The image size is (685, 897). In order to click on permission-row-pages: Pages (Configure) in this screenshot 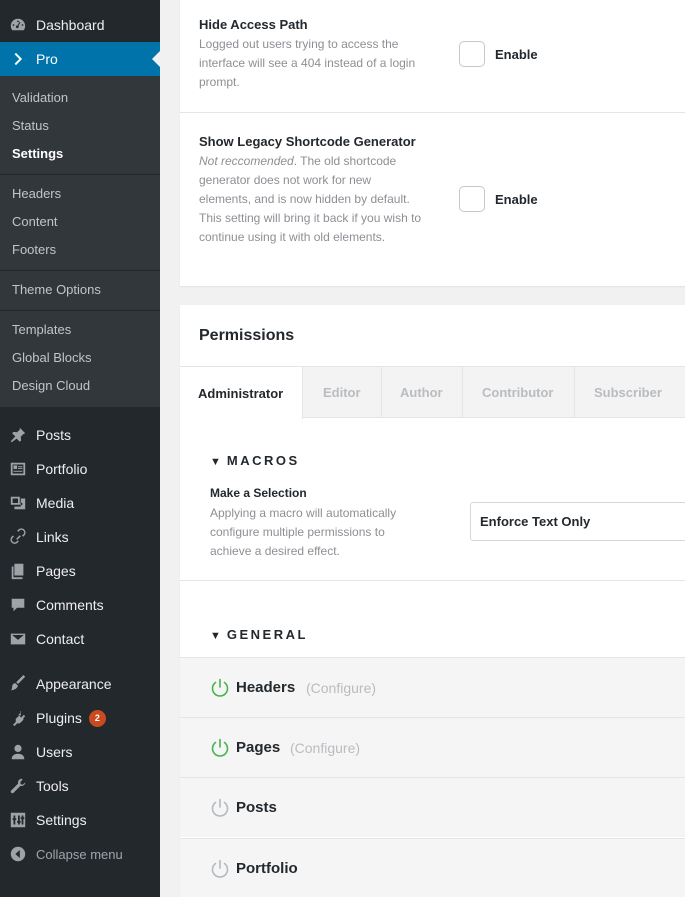, I will do `click(432, 747)`.